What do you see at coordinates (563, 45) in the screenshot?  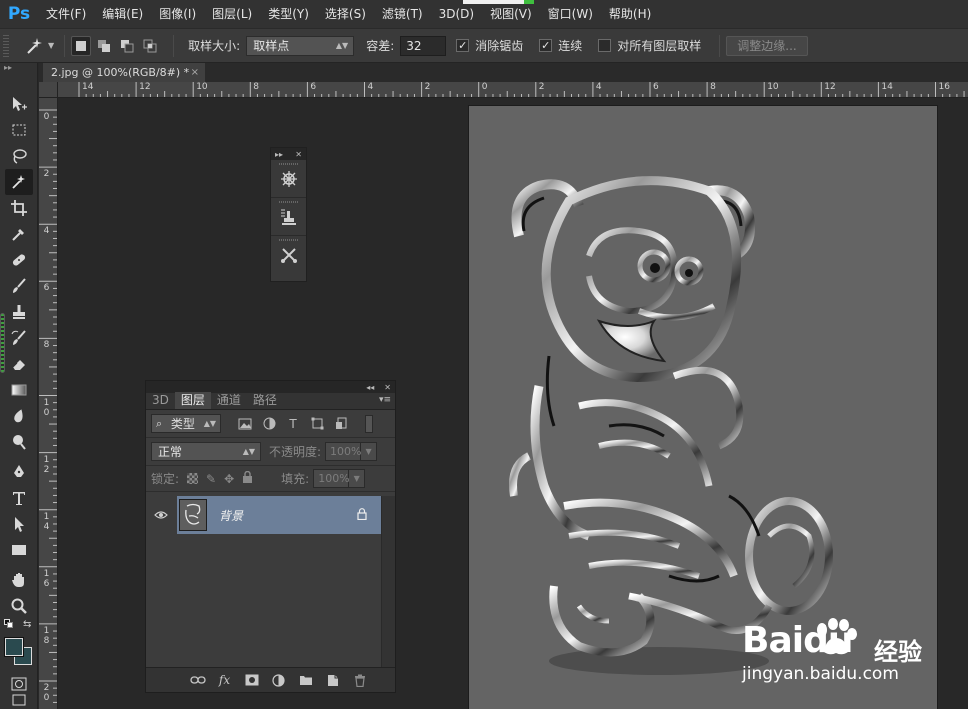 I see `contiguous-checkbox: ✓ 连续` at bounding box center [563, 45].